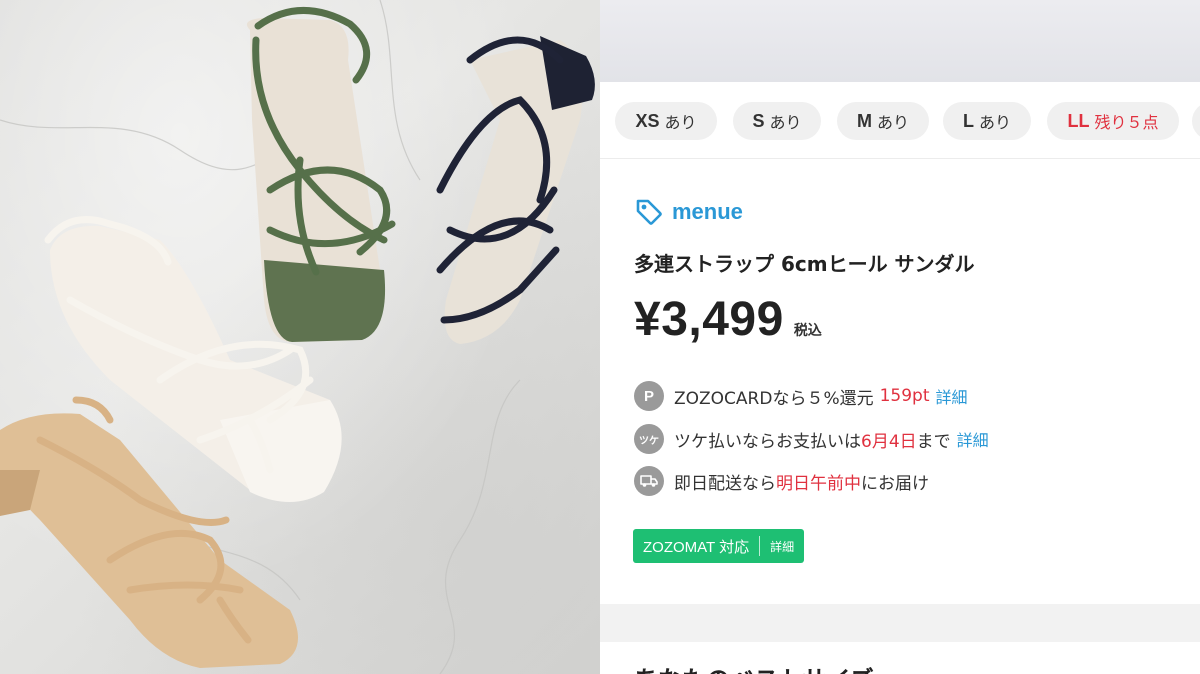 This screenshot has height=674, width=1200. I want to click on price-row: ¥3,499 税込, so click(728, 319).